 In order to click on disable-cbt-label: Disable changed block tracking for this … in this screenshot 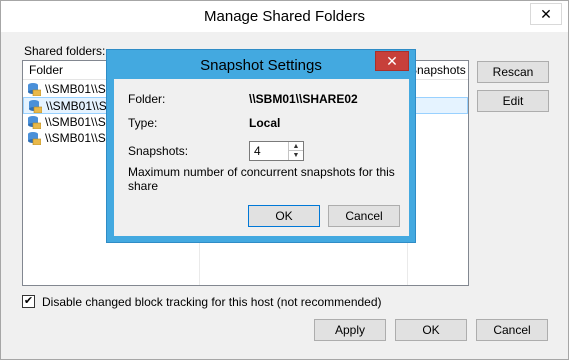, I will do `click(212, 302)`.